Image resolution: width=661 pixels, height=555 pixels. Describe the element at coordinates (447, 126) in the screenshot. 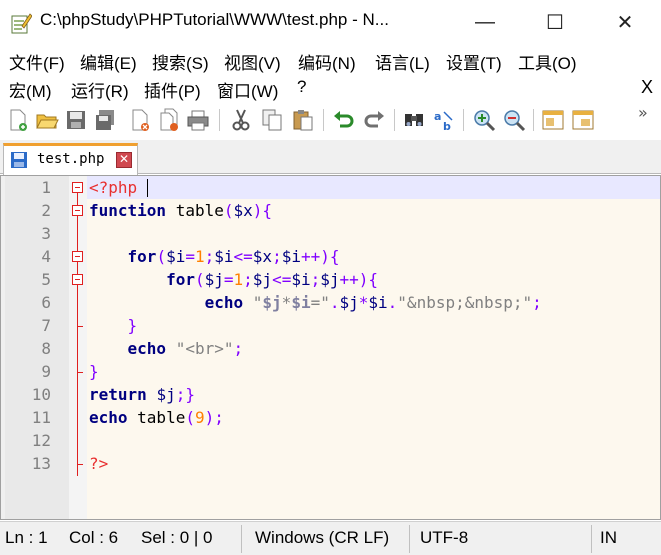

I see `svg-text: b` at that location.